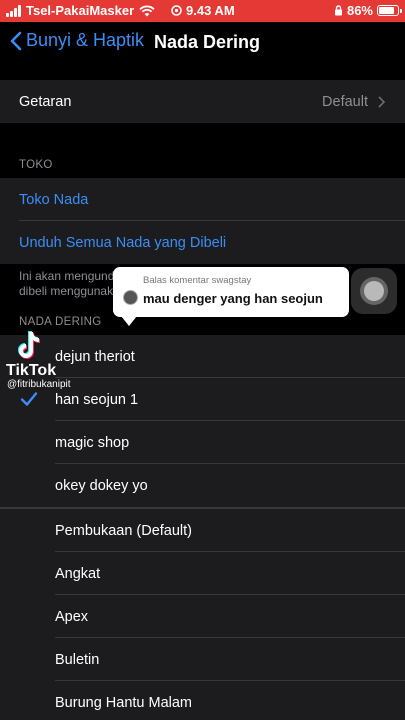 This screenshot has height=720, width=405. I want to click on assistive-touch-button, so click(374, 291).